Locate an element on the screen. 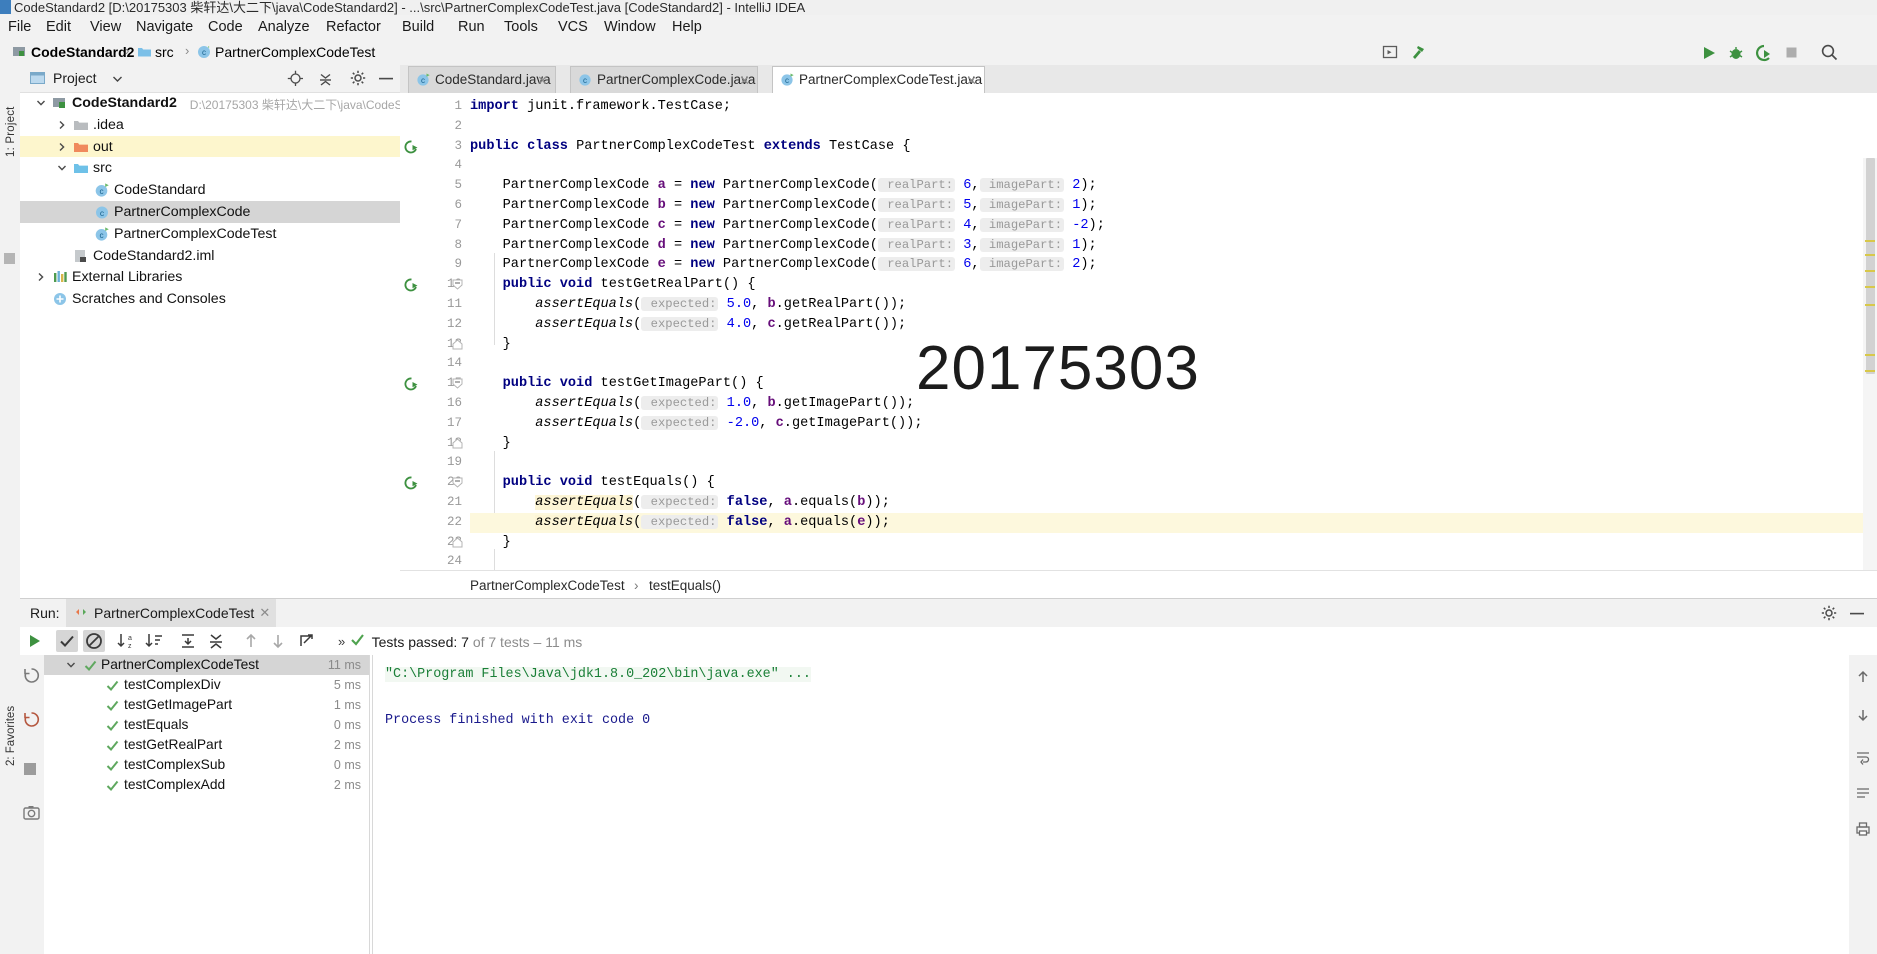 This screenshot has height=954, width=1877. ignore-filter-toggle is located at coordinates (94, 641).